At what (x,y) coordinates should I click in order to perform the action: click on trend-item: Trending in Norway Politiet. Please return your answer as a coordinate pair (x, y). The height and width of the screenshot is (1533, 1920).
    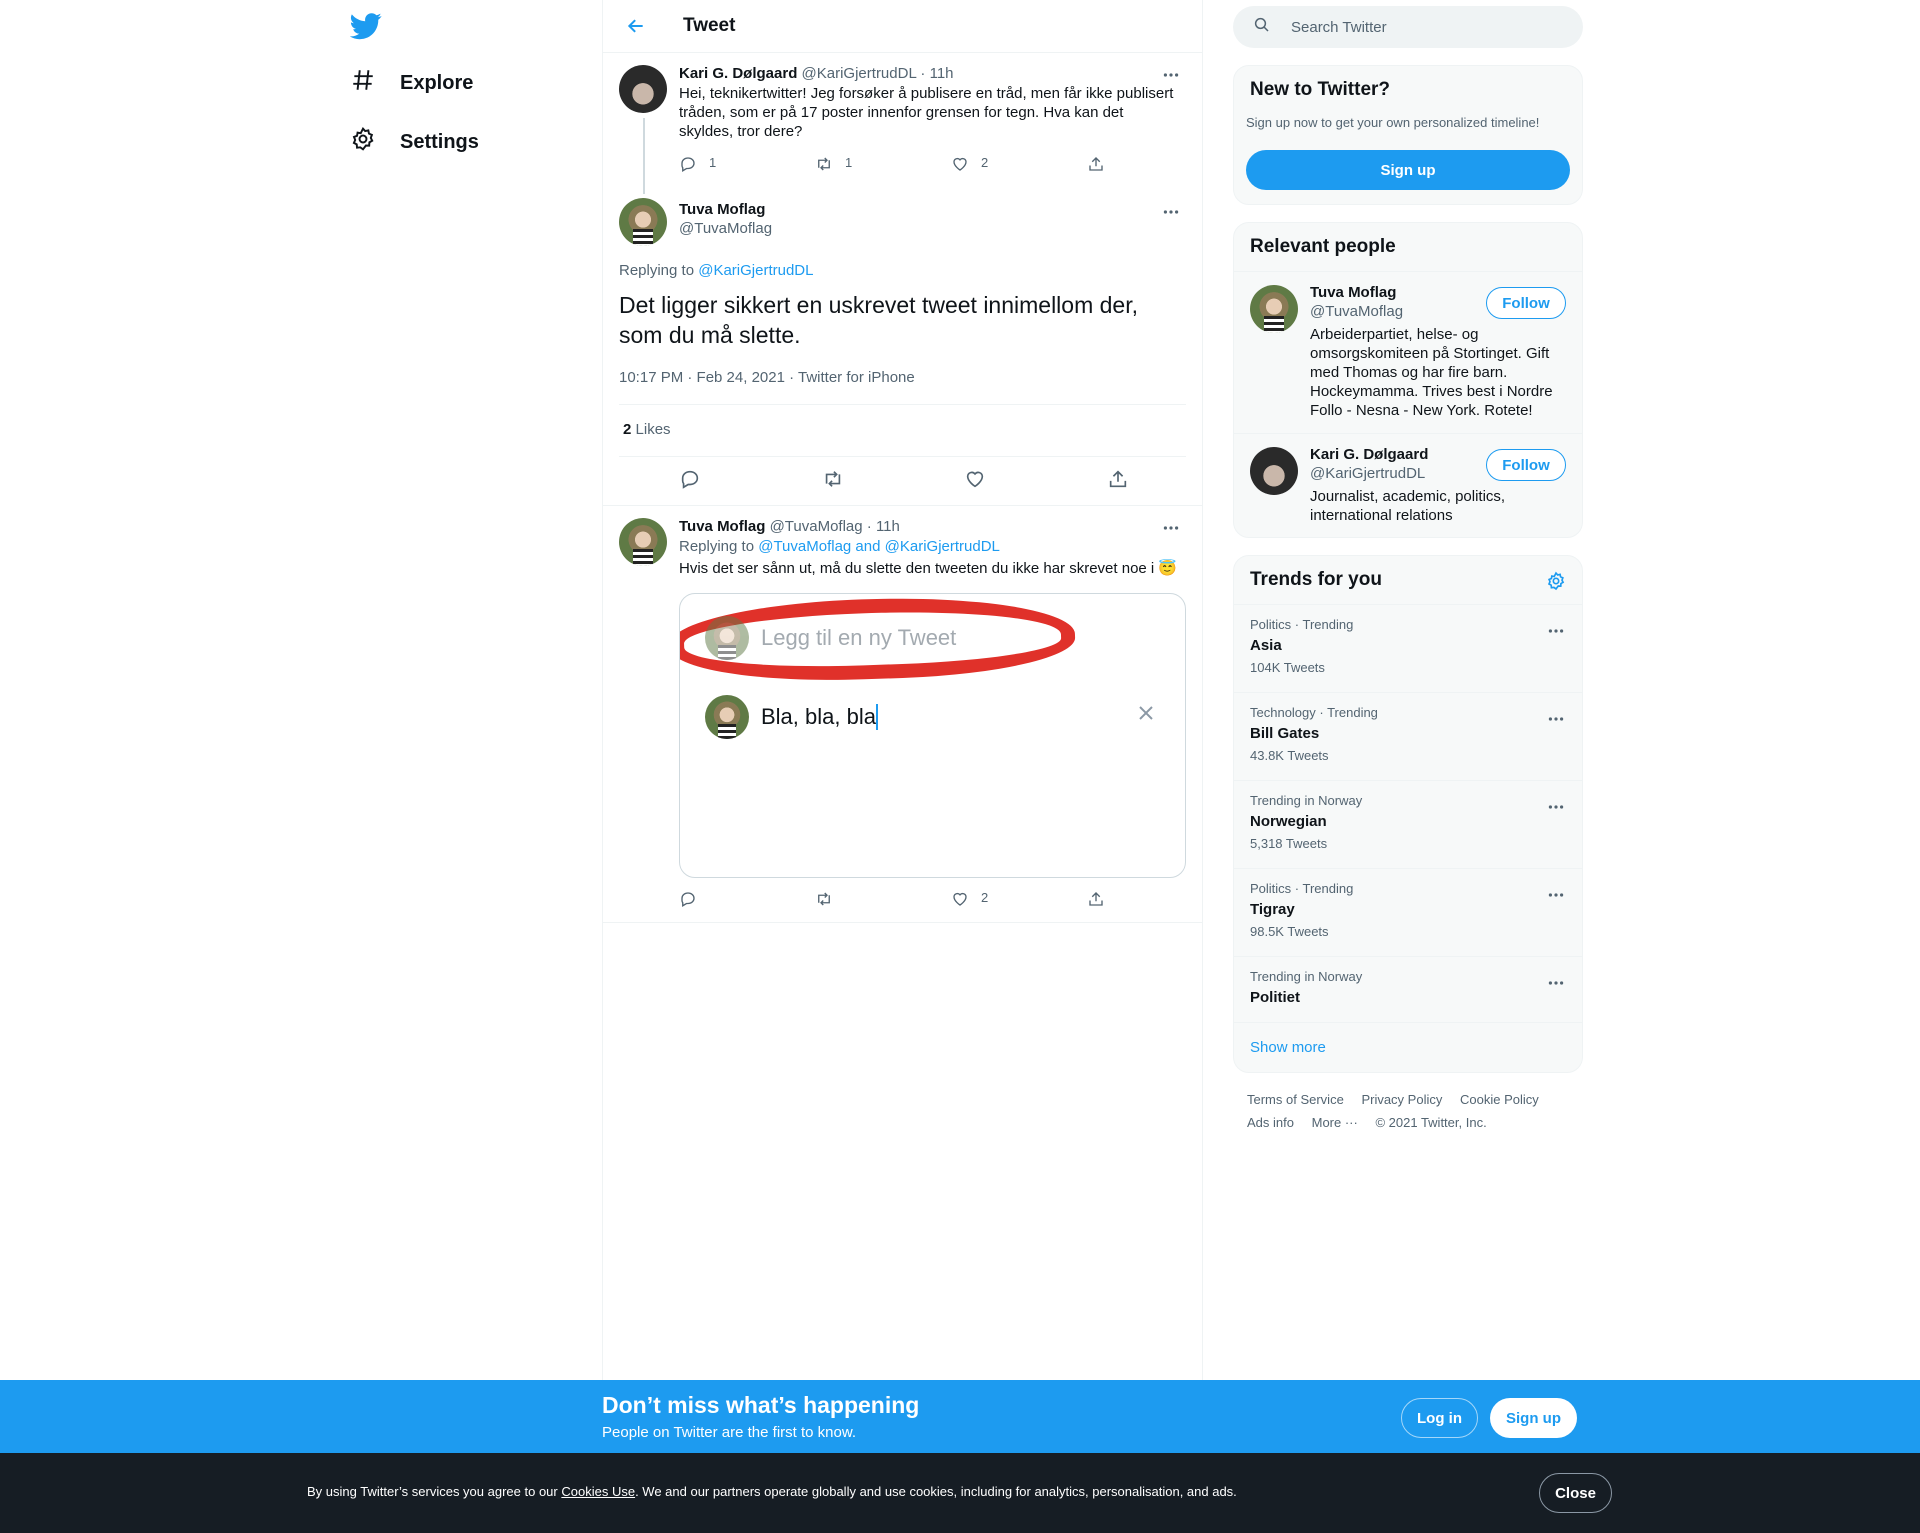
    Looking at the image, I should click on (1408, 989).